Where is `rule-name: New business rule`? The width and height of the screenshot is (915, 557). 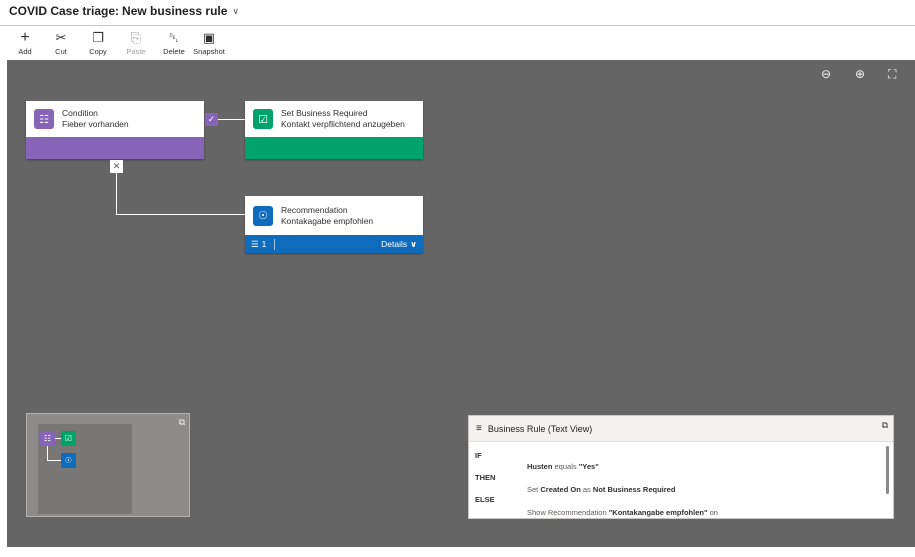
rule-name: New business rule is located at coordinates (174, 11).